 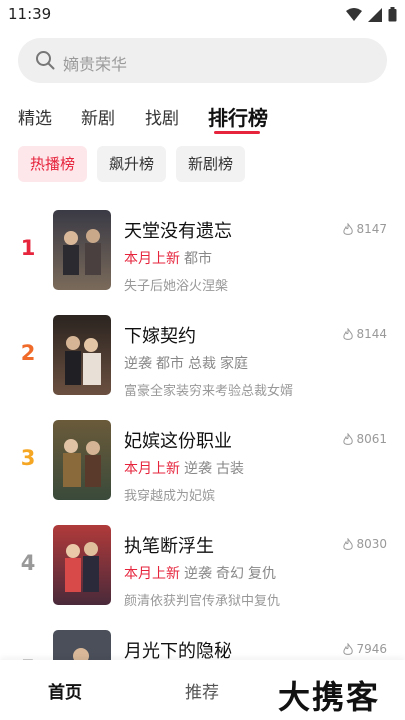 I want to click on tab-find: 找剧, so click(x=162, y=116).